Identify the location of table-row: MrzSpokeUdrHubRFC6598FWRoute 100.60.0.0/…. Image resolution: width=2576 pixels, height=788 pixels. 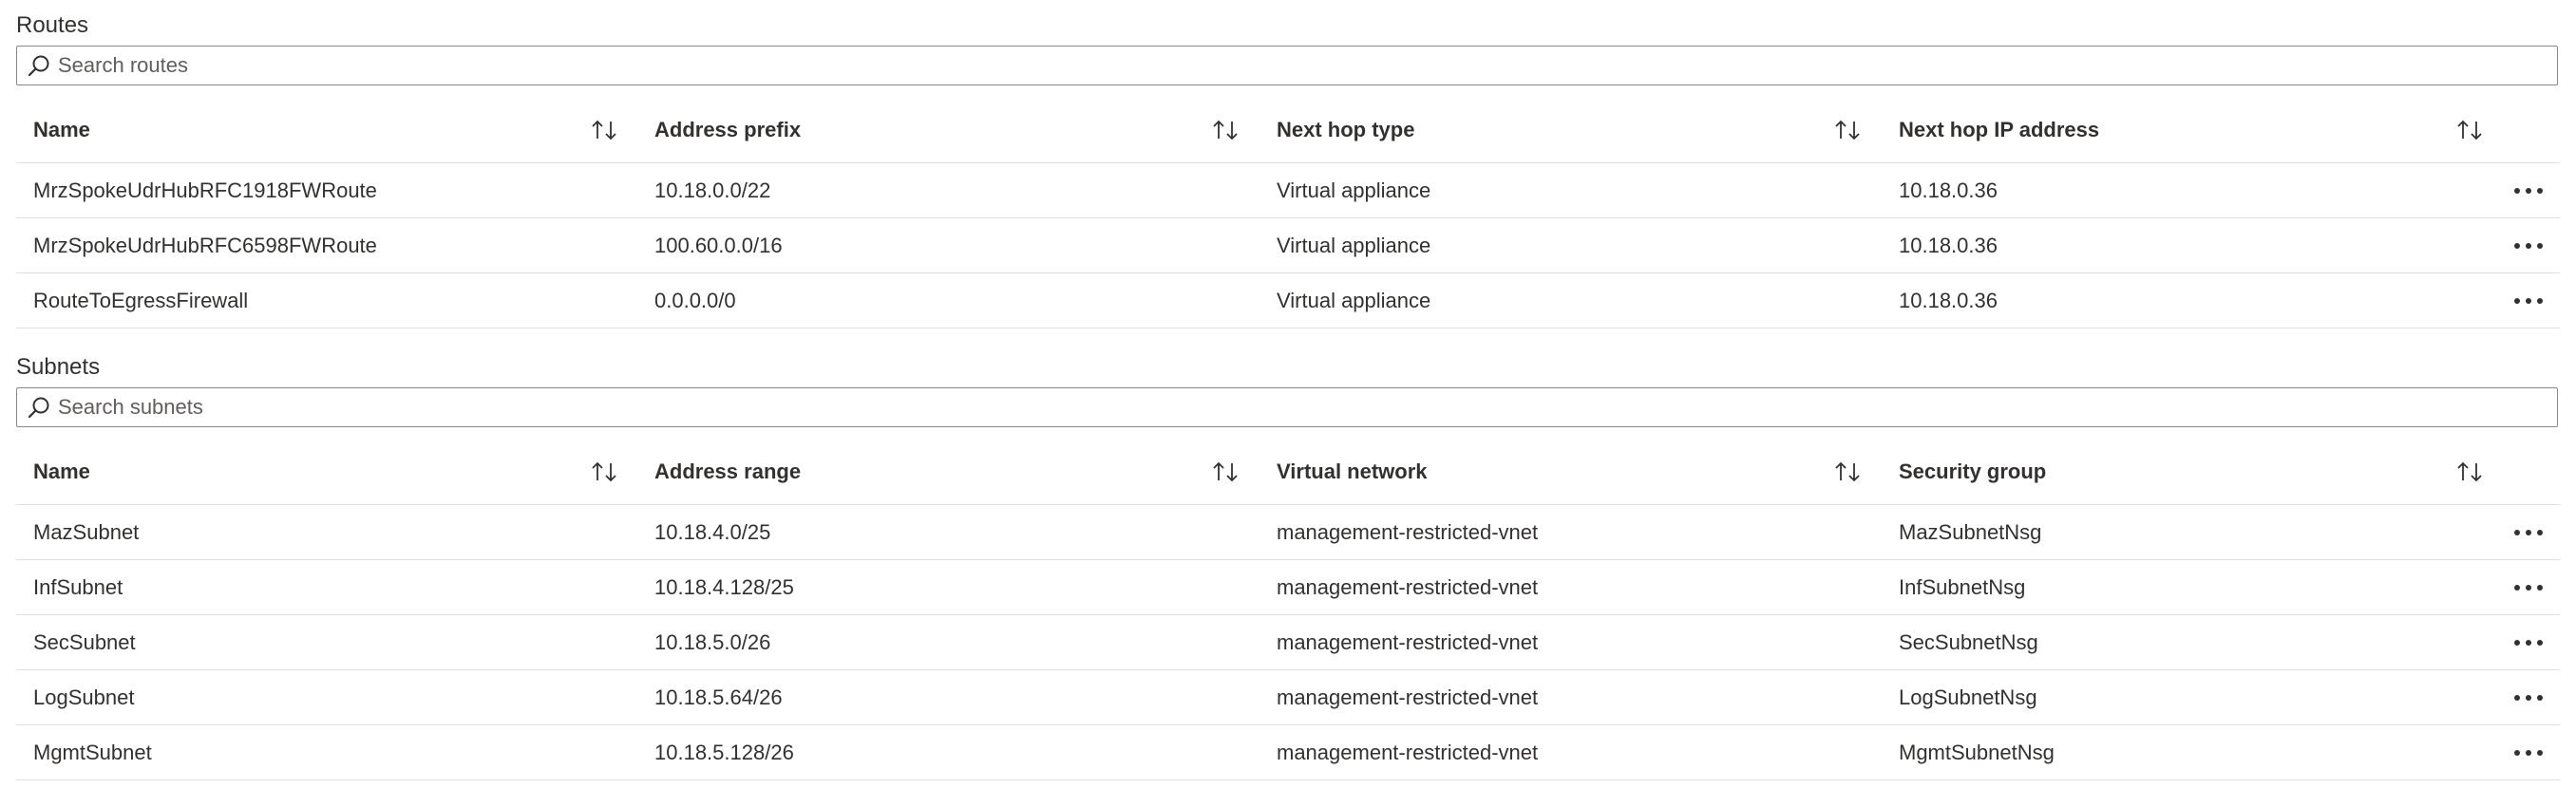
(1288, 245).